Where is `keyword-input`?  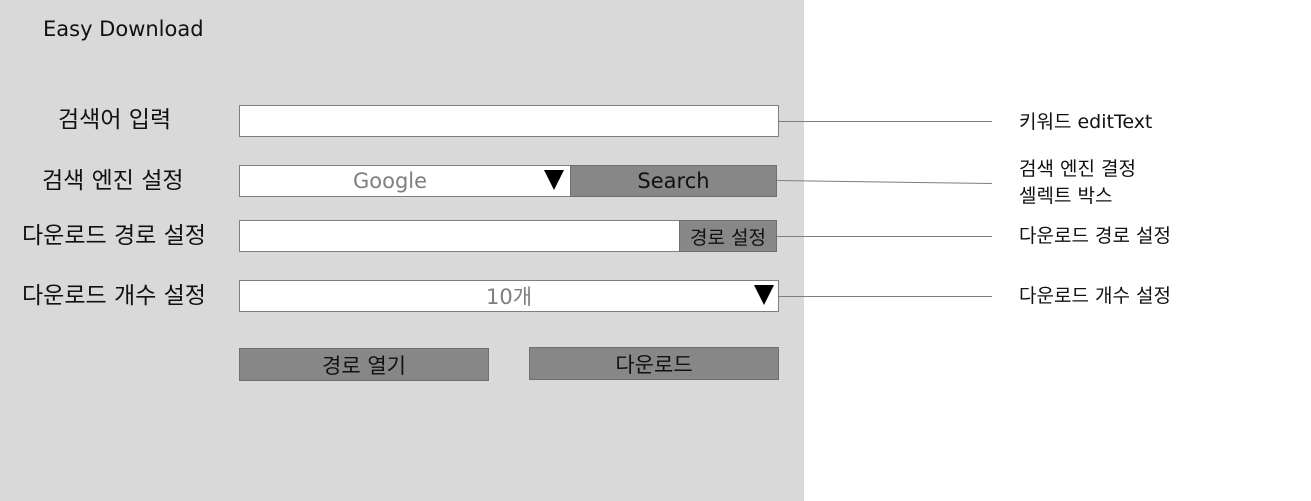
keyword-input is located at coordinates (509, 121).